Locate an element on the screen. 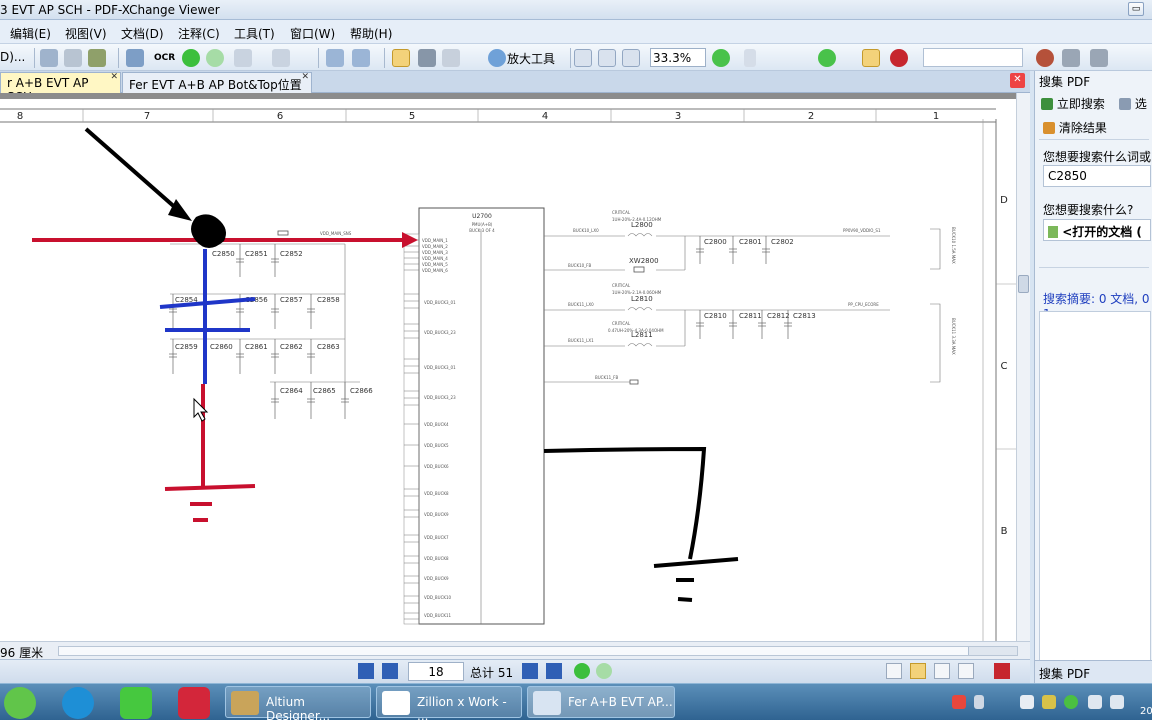 The height and width of the screenshot is (720, 1152). menu-window: 窗口(W) is located at coordinates (312, 33).